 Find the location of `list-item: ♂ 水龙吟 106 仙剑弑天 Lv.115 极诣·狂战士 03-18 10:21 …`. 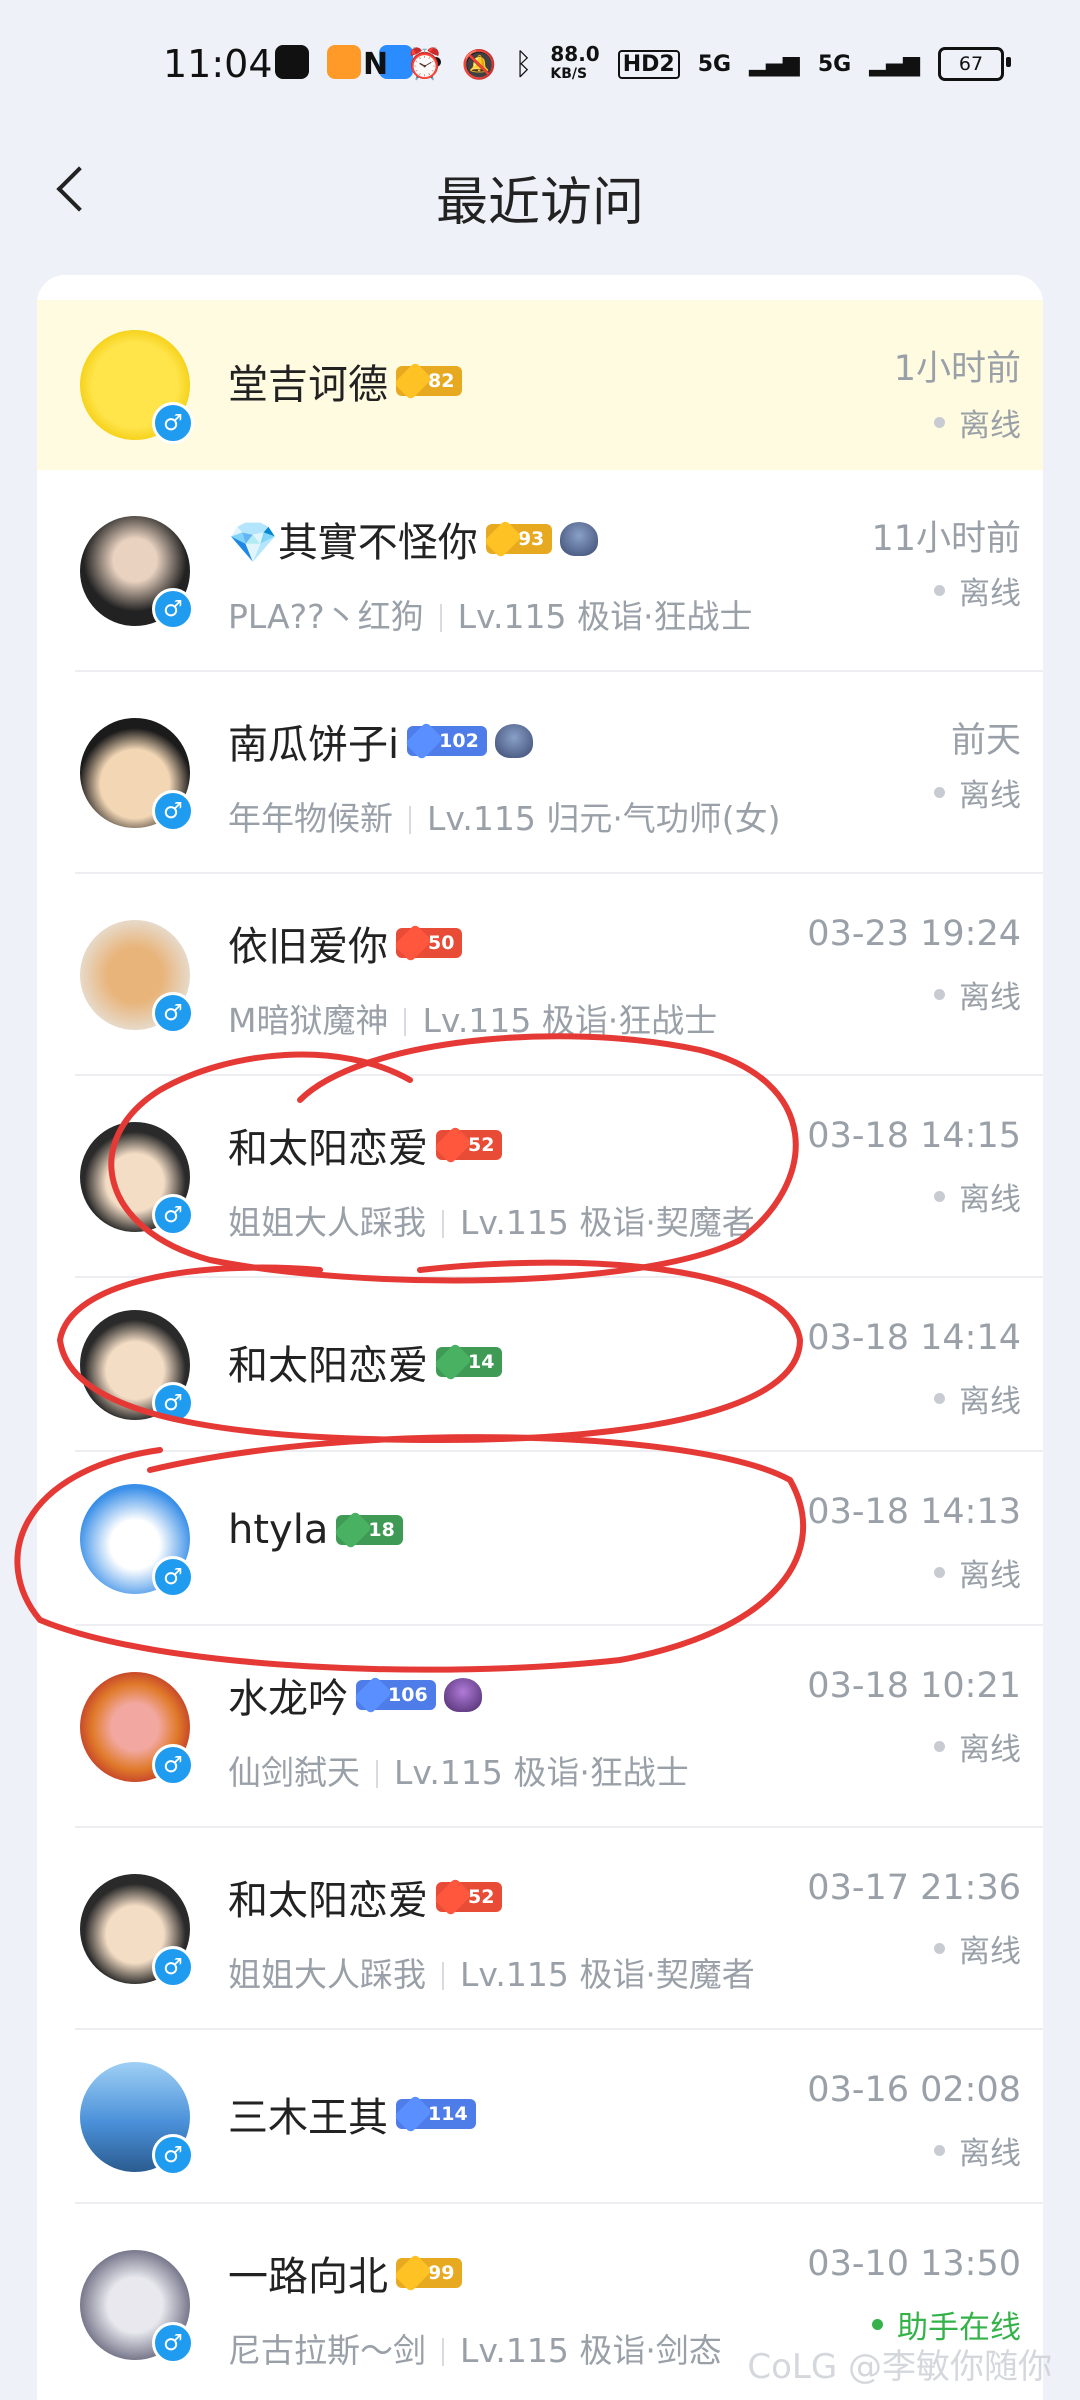

list-item: ♂ 水龙吟 106 仙剑弑天 Lv.115 极诣·狂战士 03-18 10:21 … is located at coordinates (540, 1727).